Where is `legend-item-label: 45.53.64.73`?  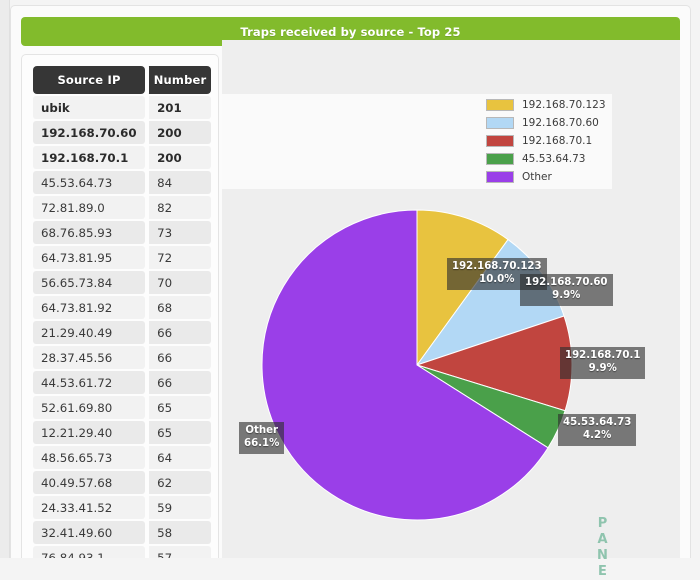
legend-item-label: 45.53.64.73 is located at coordinates (554, 159).